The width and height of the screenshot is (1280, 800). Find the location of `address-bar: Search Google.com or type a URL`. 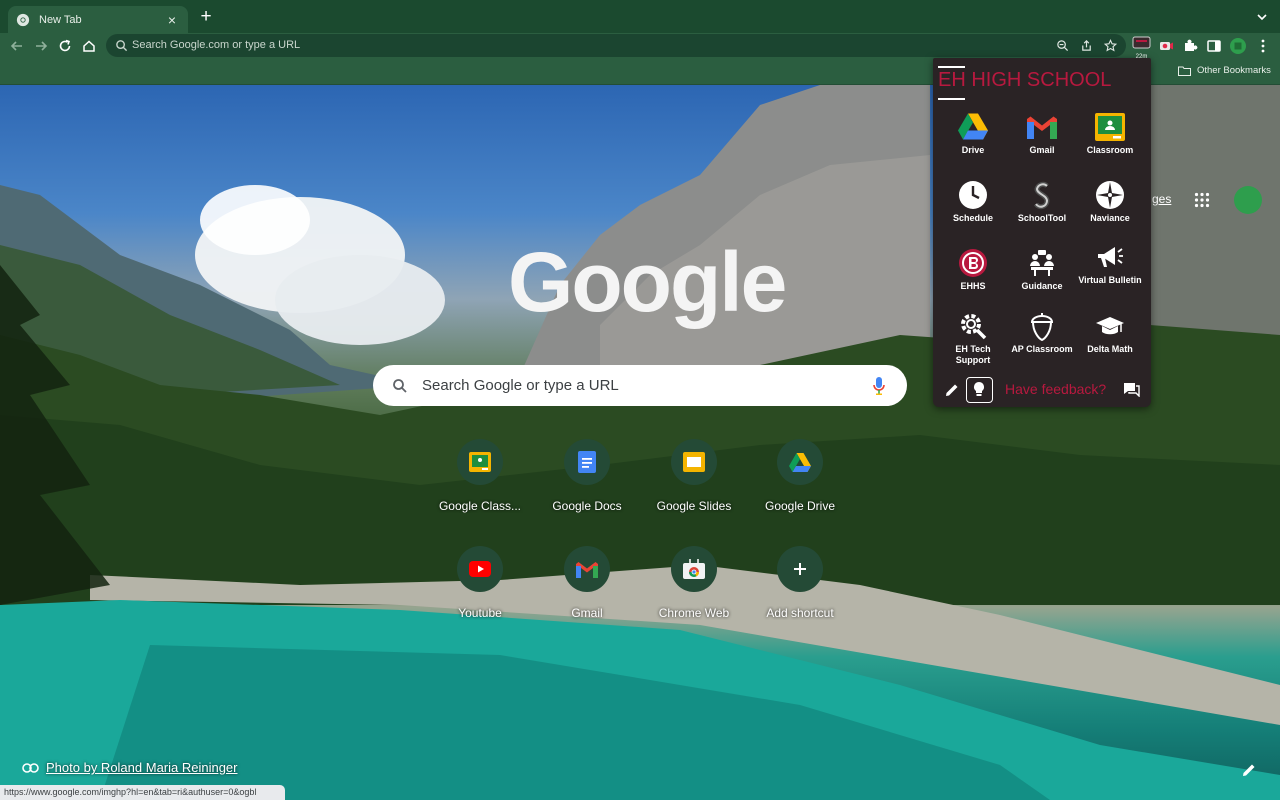

address-bar: Search Google.com or type a URL is located at coordinates (616, 45).